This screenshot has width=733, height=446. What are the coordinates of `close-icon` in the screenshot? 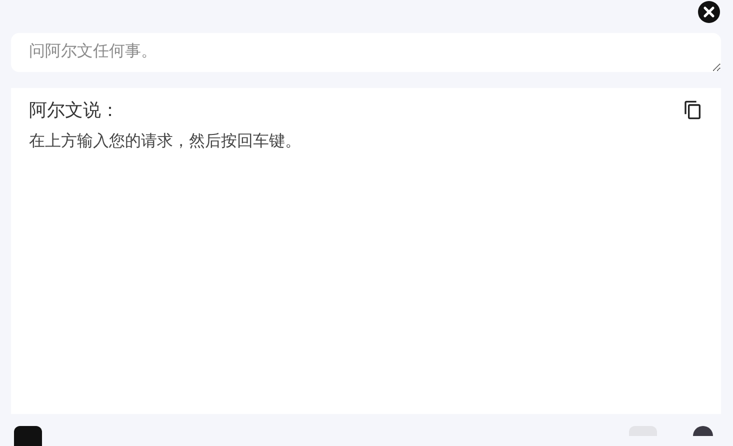 It's located at (709, 12).